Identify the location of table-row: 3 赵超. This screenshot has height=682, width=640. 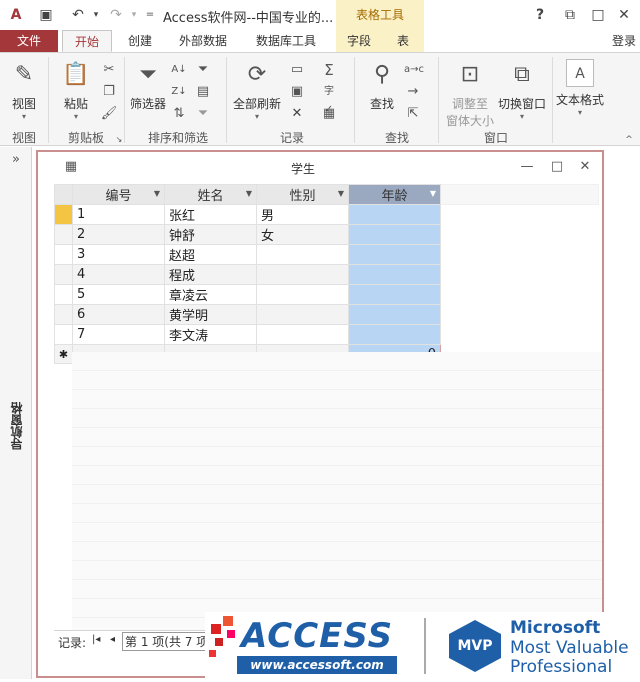
(326, 254).